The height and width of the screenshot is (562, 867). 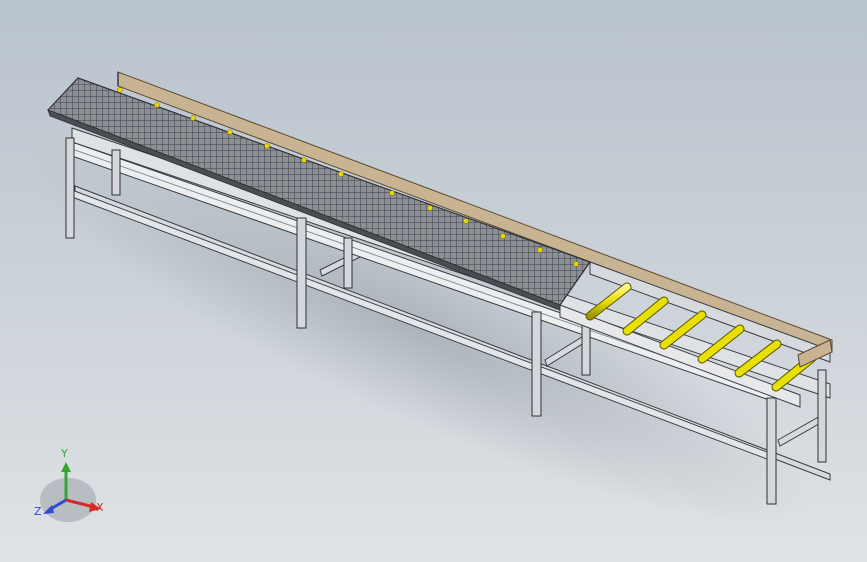 I want to click on z-axis-label: Z, so click(x=38, y=511).